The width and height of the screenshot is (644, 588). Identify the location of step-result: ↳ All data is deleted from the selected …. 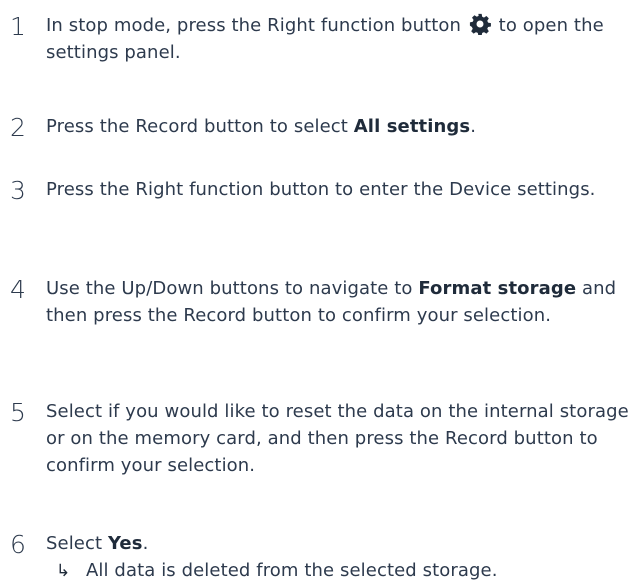
(350, 571).